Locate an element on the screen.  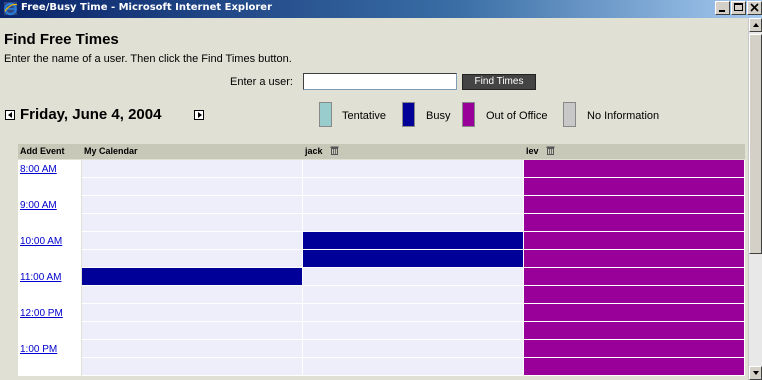
time-cell: 10:00 AM is located at coordinates (50, 241).